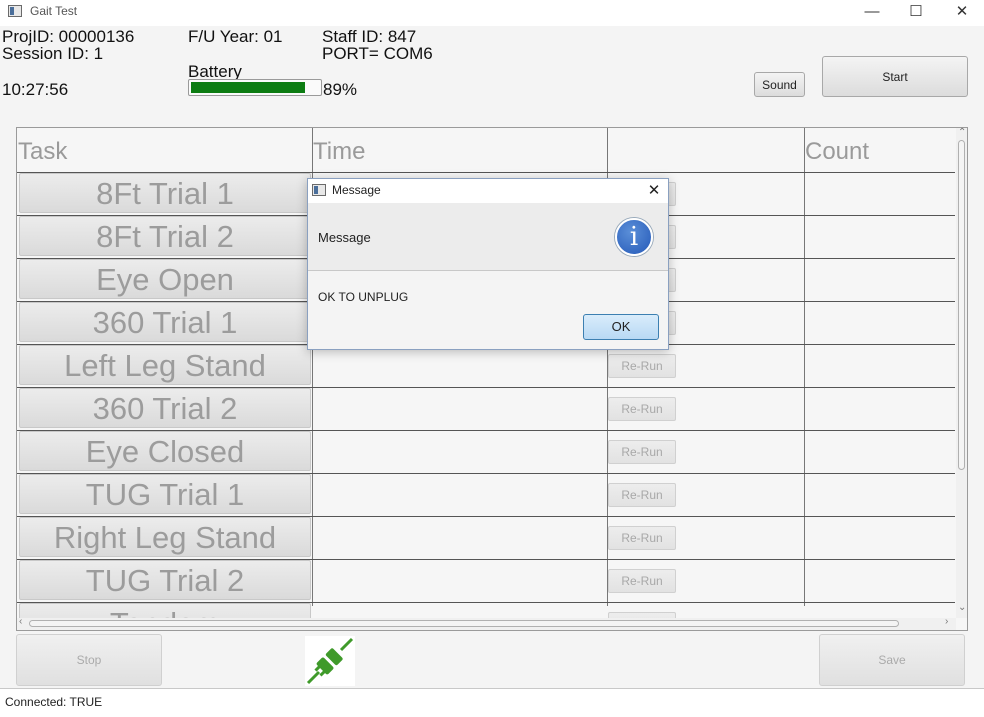 The width and height of the screenshot is (984, 717). I want to click on dialog-close-button: ✕, so click(654, 191).